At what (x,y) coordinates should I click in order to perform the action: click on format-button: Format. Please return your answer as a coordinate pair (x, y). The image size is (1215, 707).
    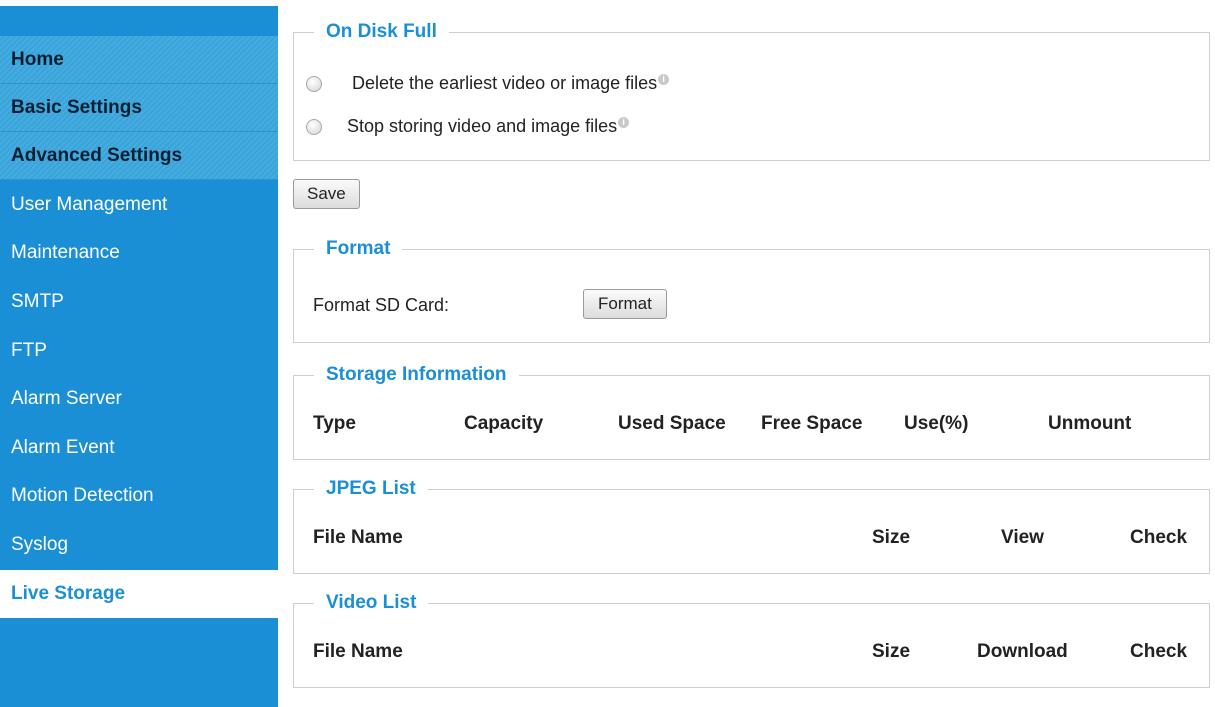
    Looking at the image, I should click on (625, 304).